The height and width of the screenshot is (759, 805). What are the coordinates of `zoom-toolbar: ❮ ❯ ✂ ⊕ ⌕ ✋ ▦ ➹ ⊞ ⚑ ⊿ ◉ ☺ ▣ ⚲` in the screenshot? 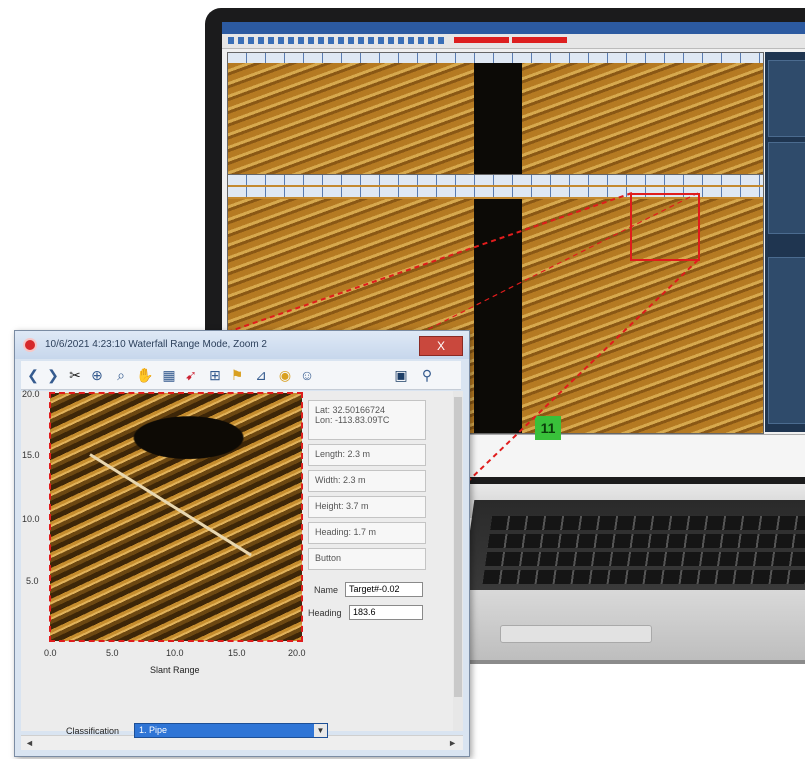 It's located at (241, 375).